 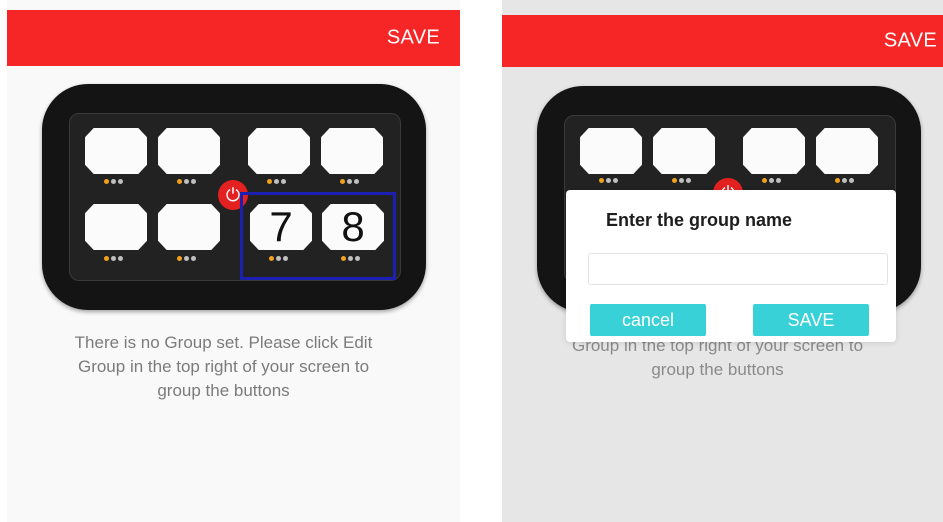 I want to click on group-name-dialog: Enter the group name cancel SAVE, so click(x=731, y=266).